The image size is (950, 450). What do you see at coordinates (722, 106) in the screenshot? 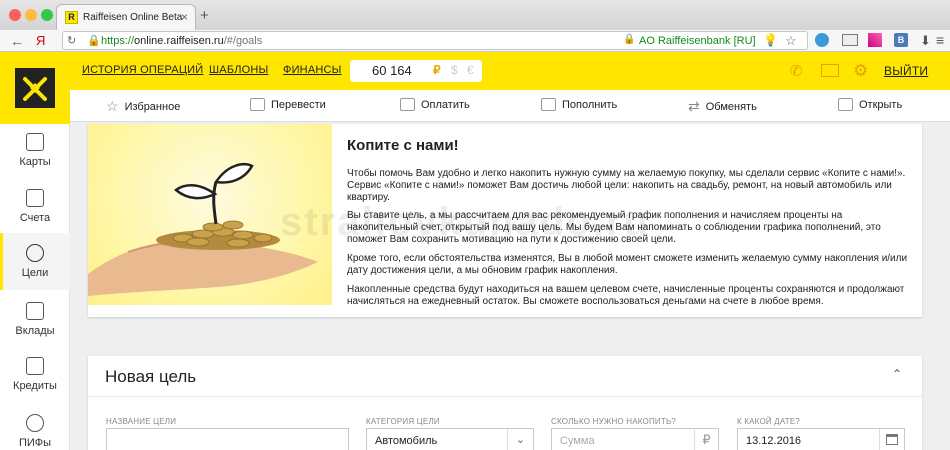
I see `action-exchange: ⇄ Обменять` at bounding box center [722, 106].